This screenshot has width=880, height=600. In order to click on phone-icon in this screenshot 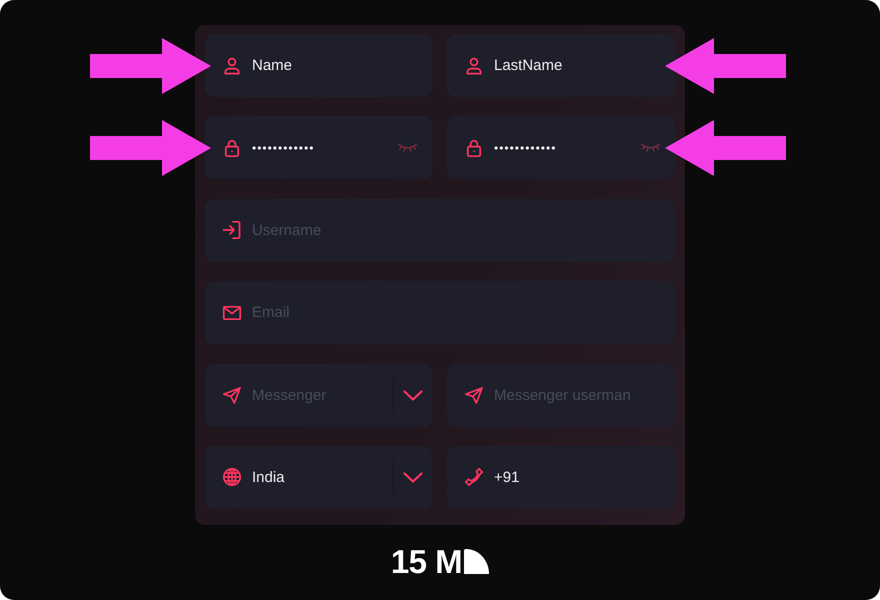, I will do `click(474, 477)`.